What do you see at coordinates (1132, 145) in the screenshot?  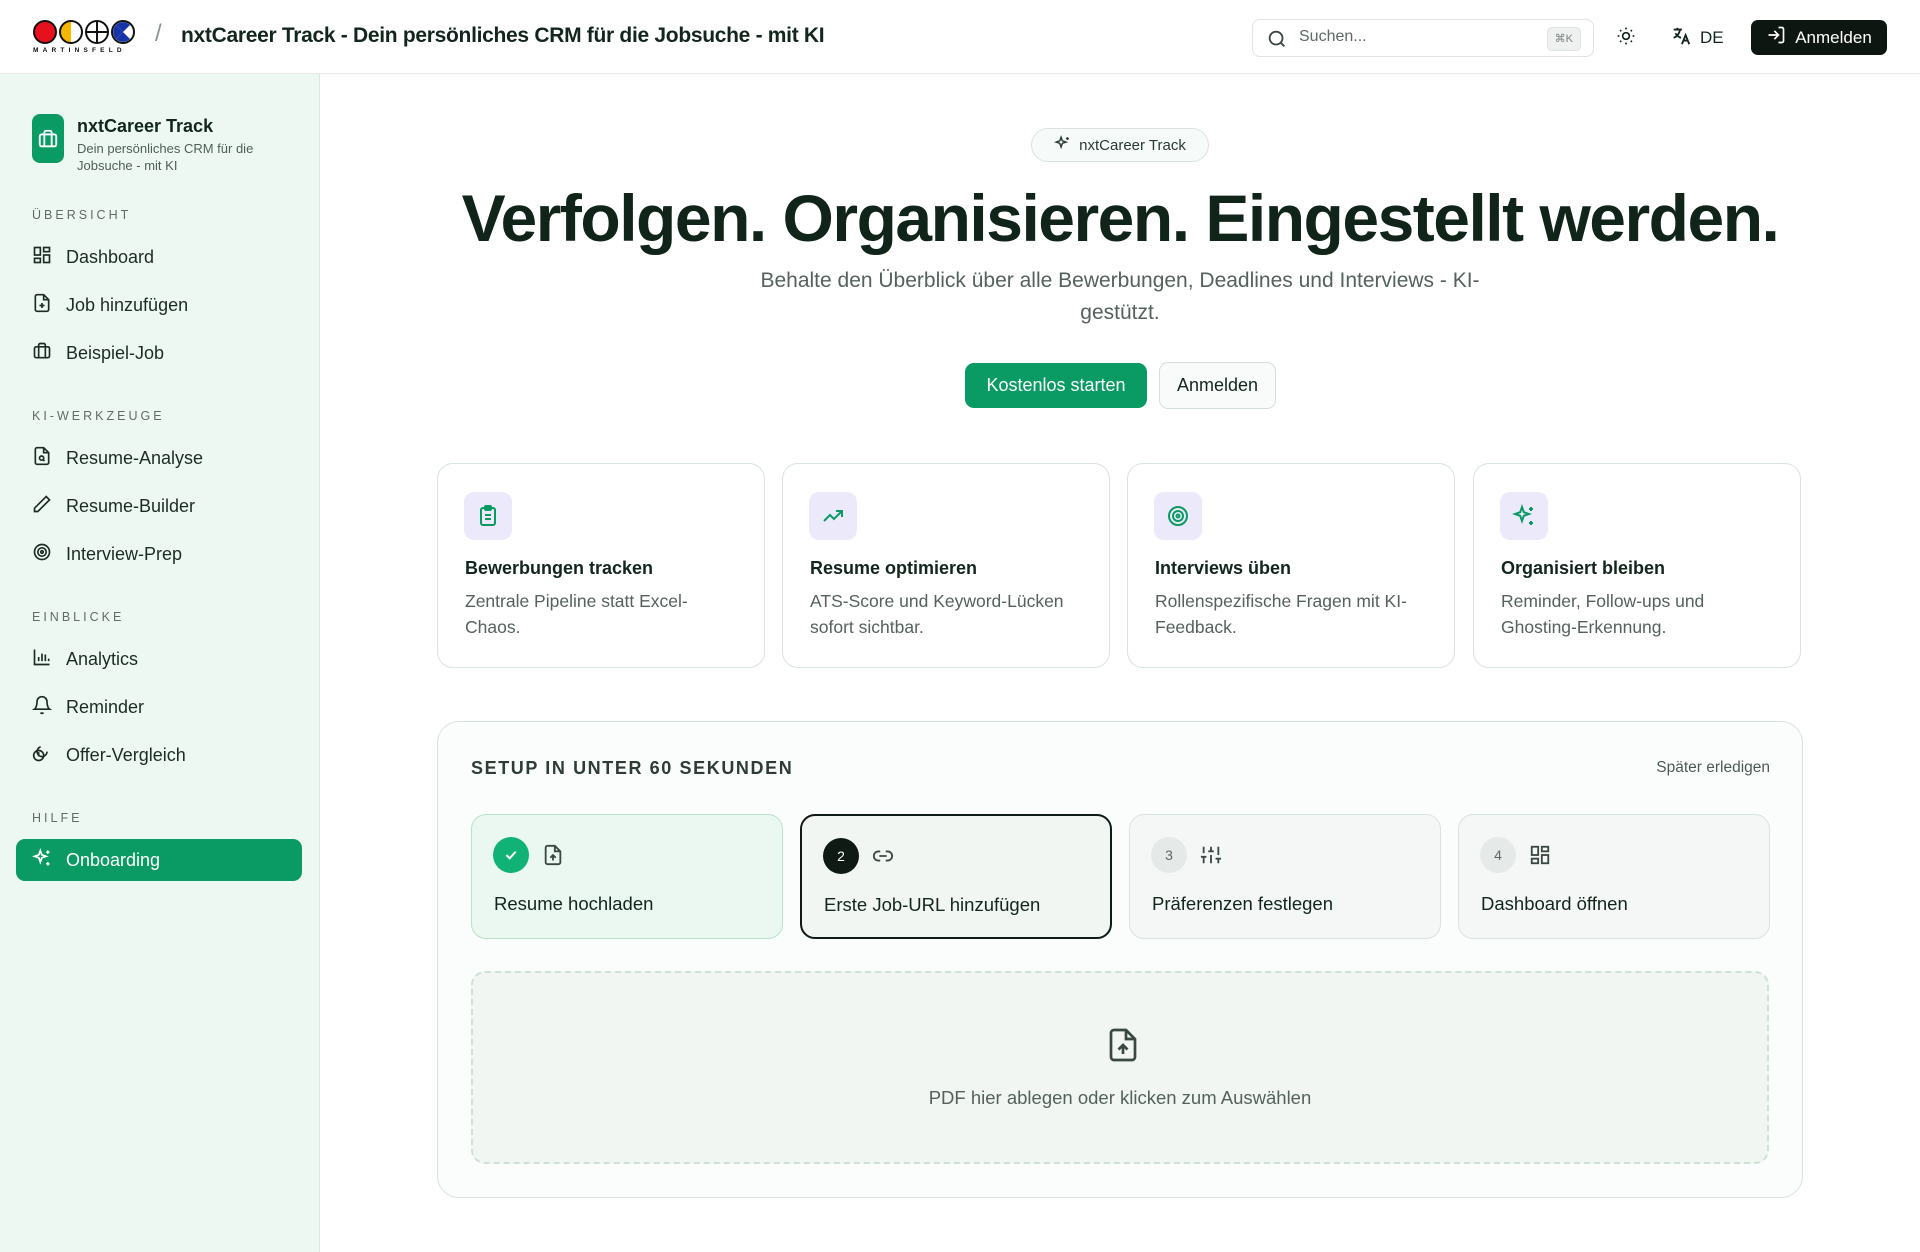 I see `badge-label: nxtCareer Track` at bounding box center [1132, 145].